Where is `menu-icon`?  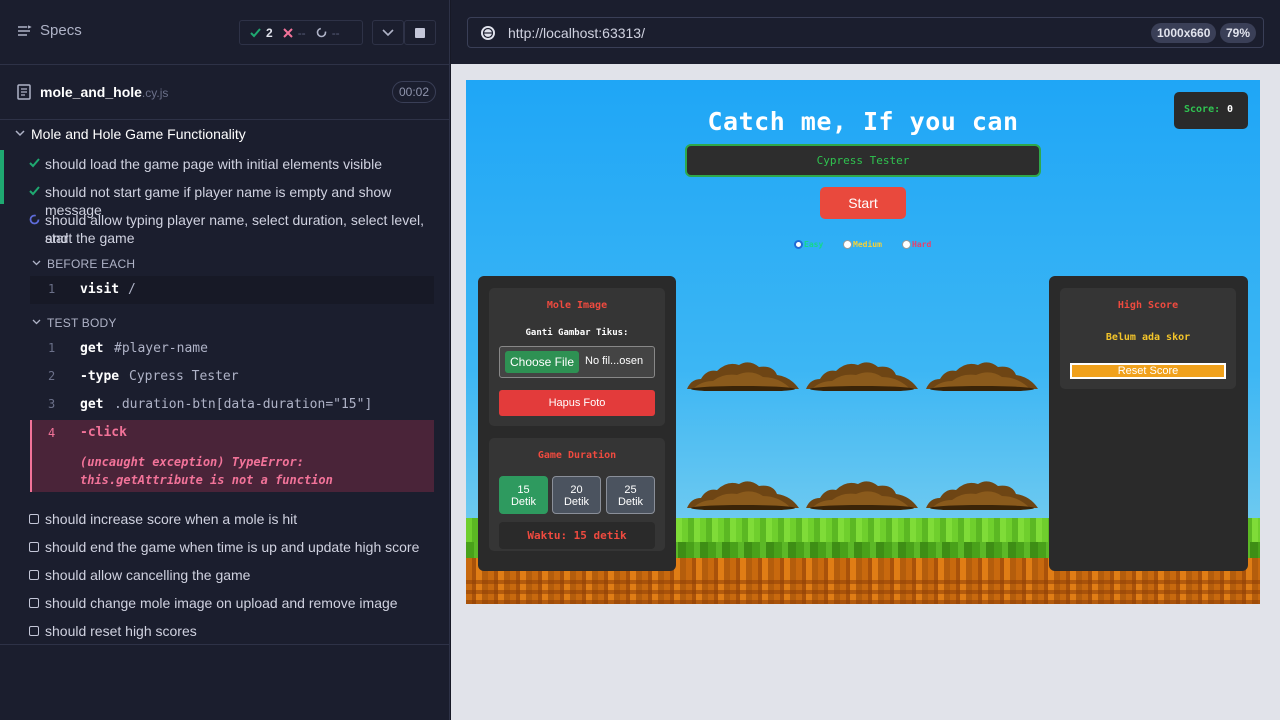 menu-icon is located at coordinates (25, 30).